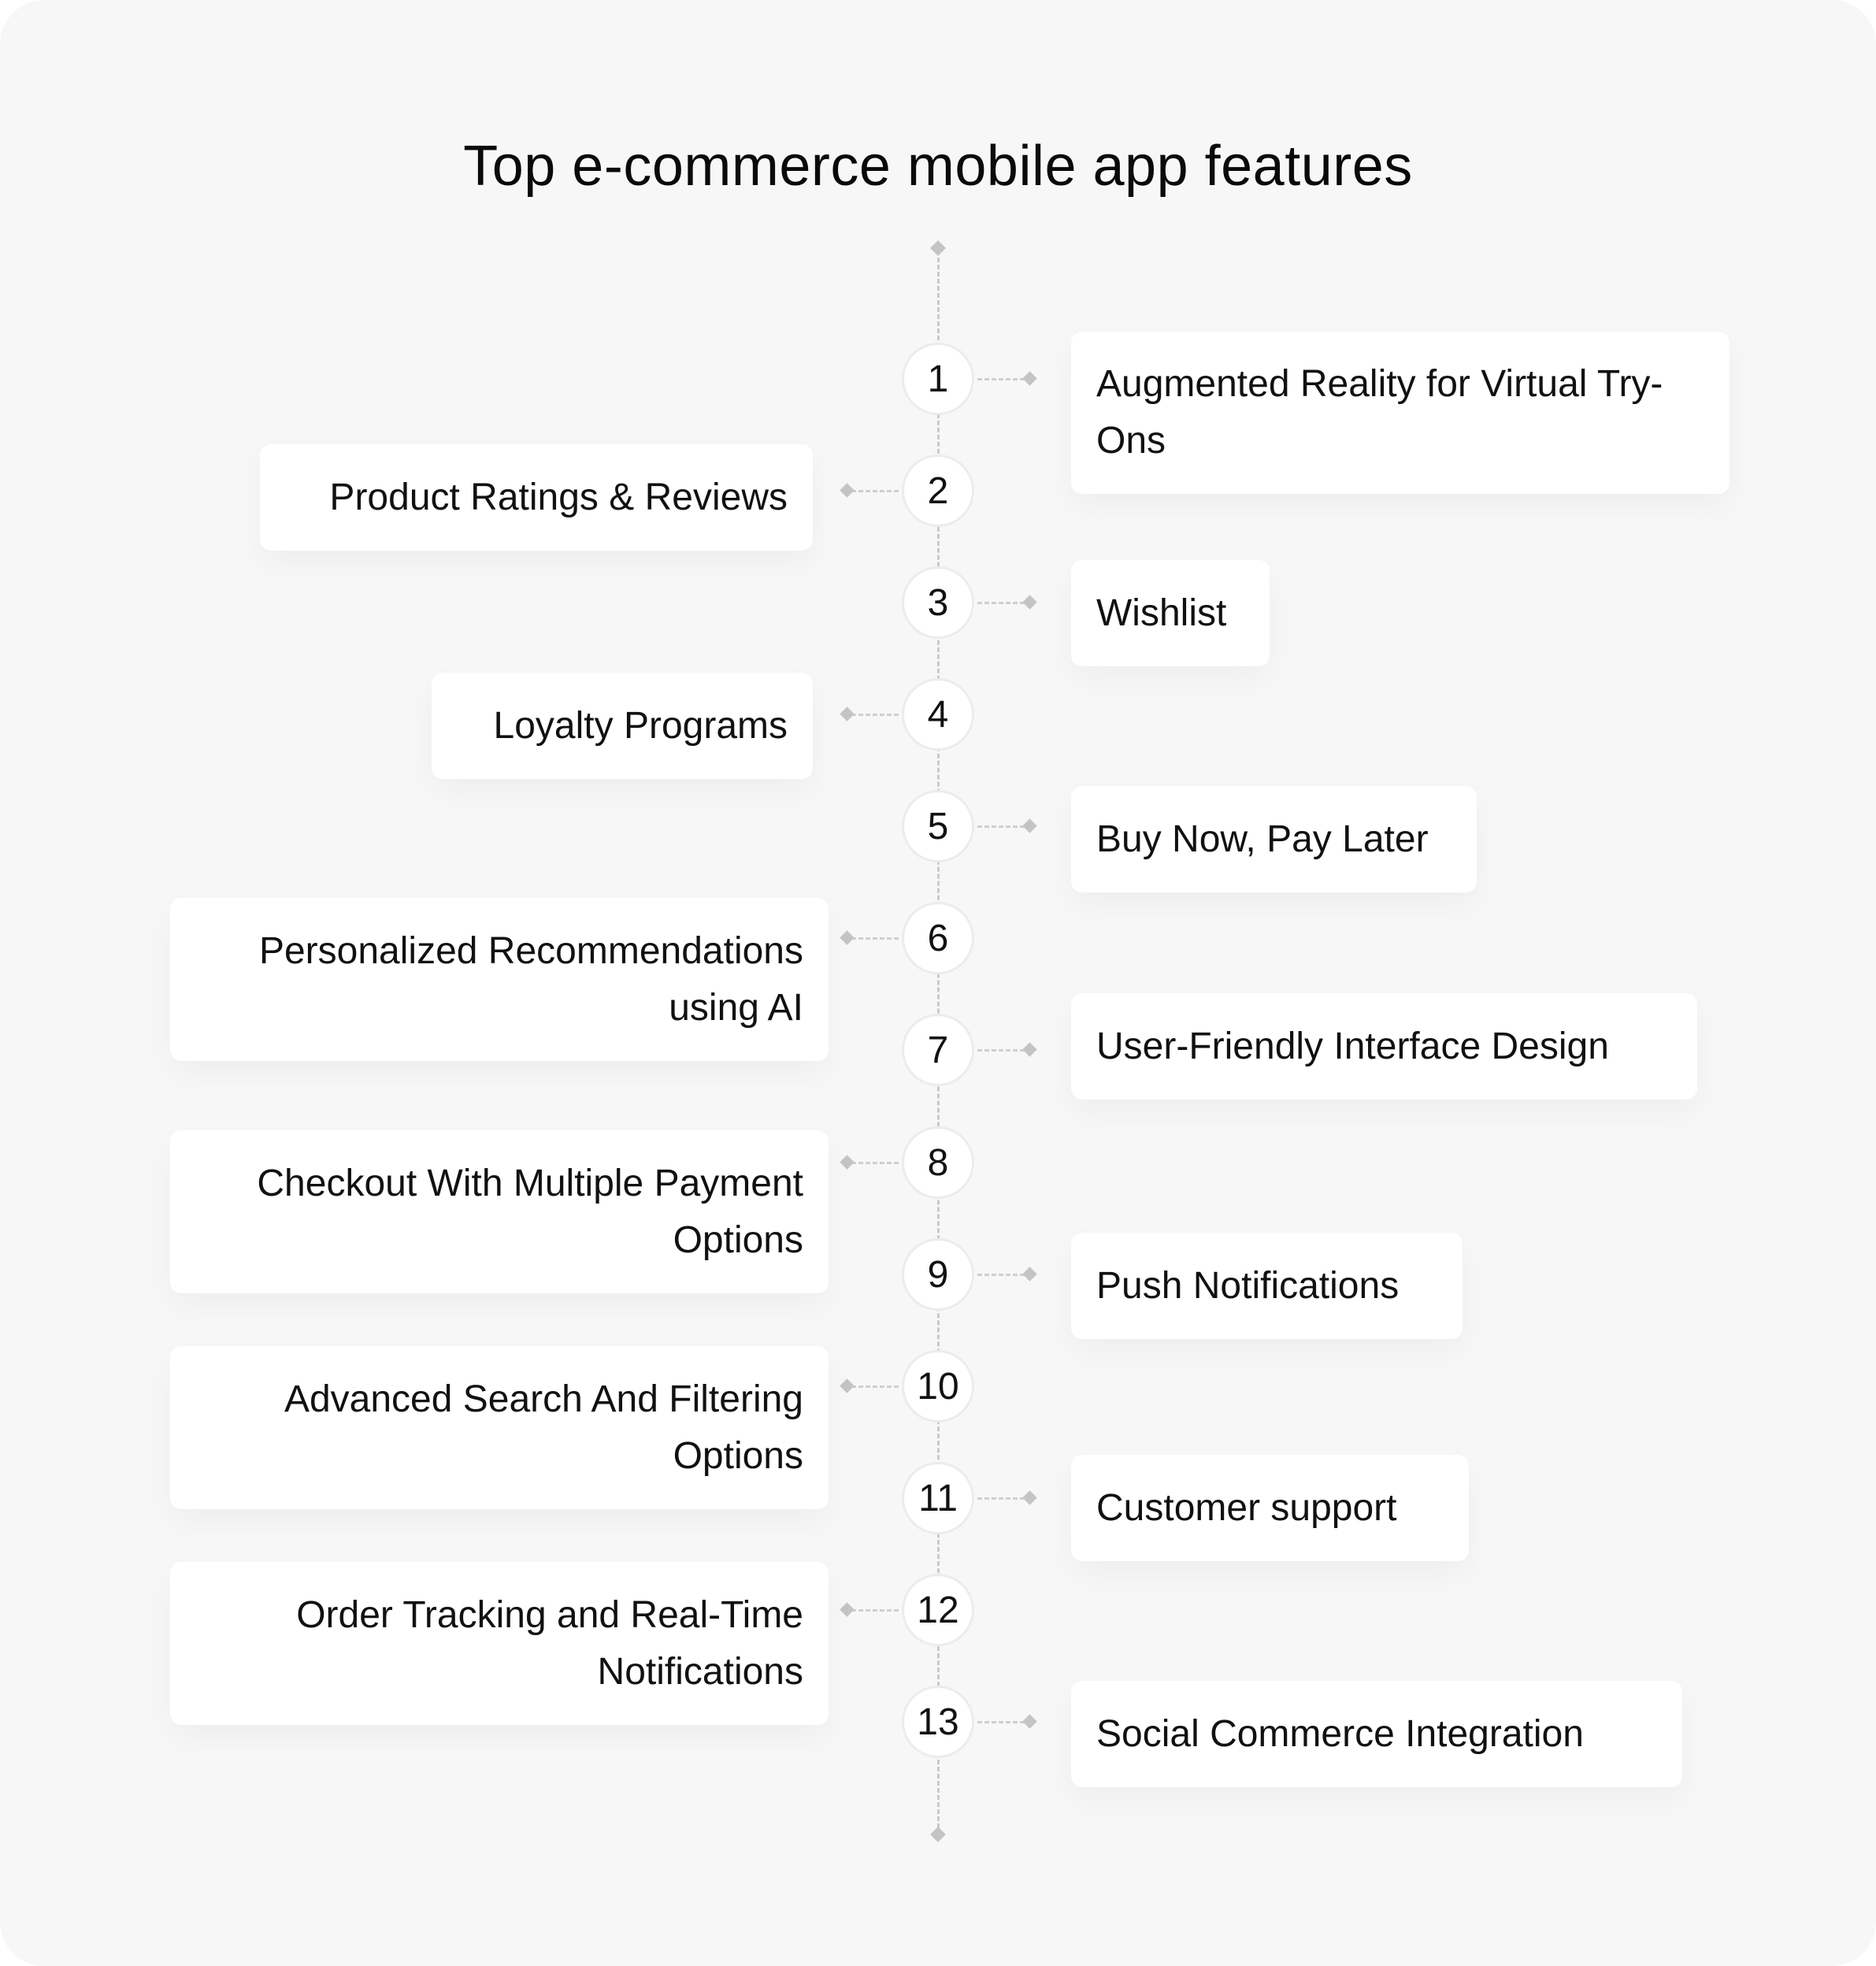 The width and height of the screenshot is (1876, 1966). Describe the element at coordinates (938, 938) in the screenshot. I see `step-number-node: 6` at that location.